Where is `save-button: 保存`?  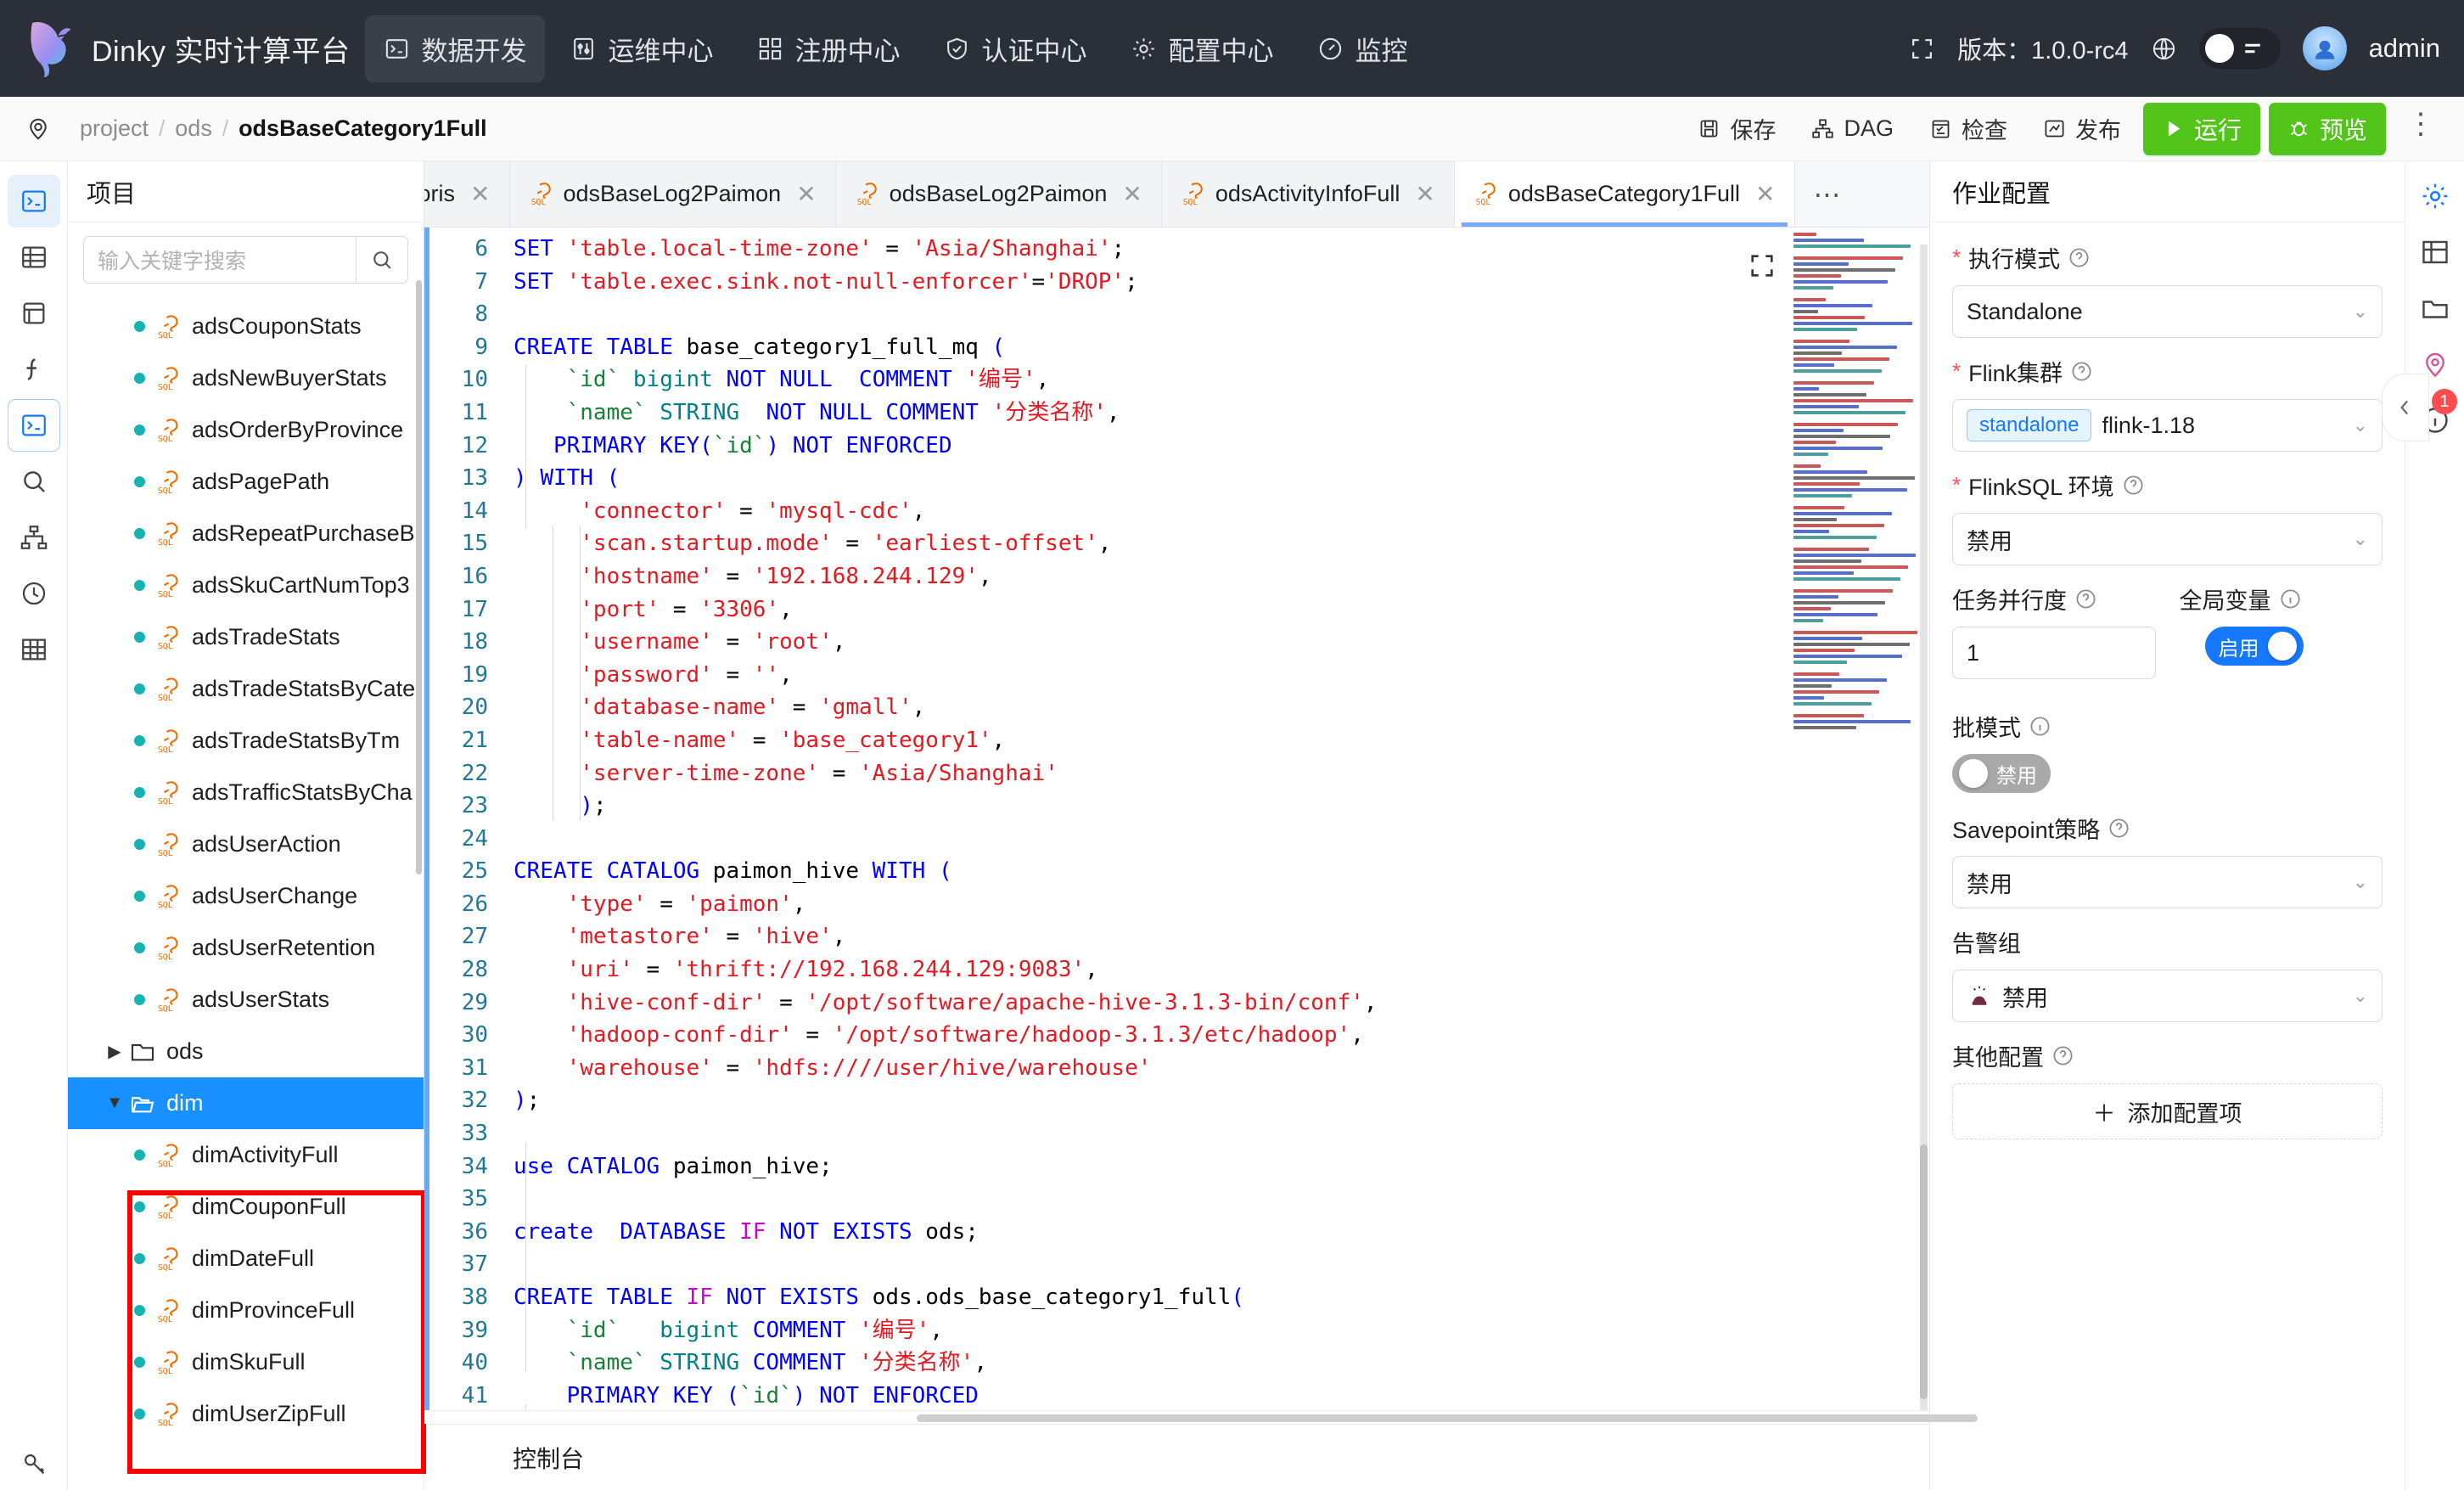 save-button: 保存 is located at coordinates (1736, 128).